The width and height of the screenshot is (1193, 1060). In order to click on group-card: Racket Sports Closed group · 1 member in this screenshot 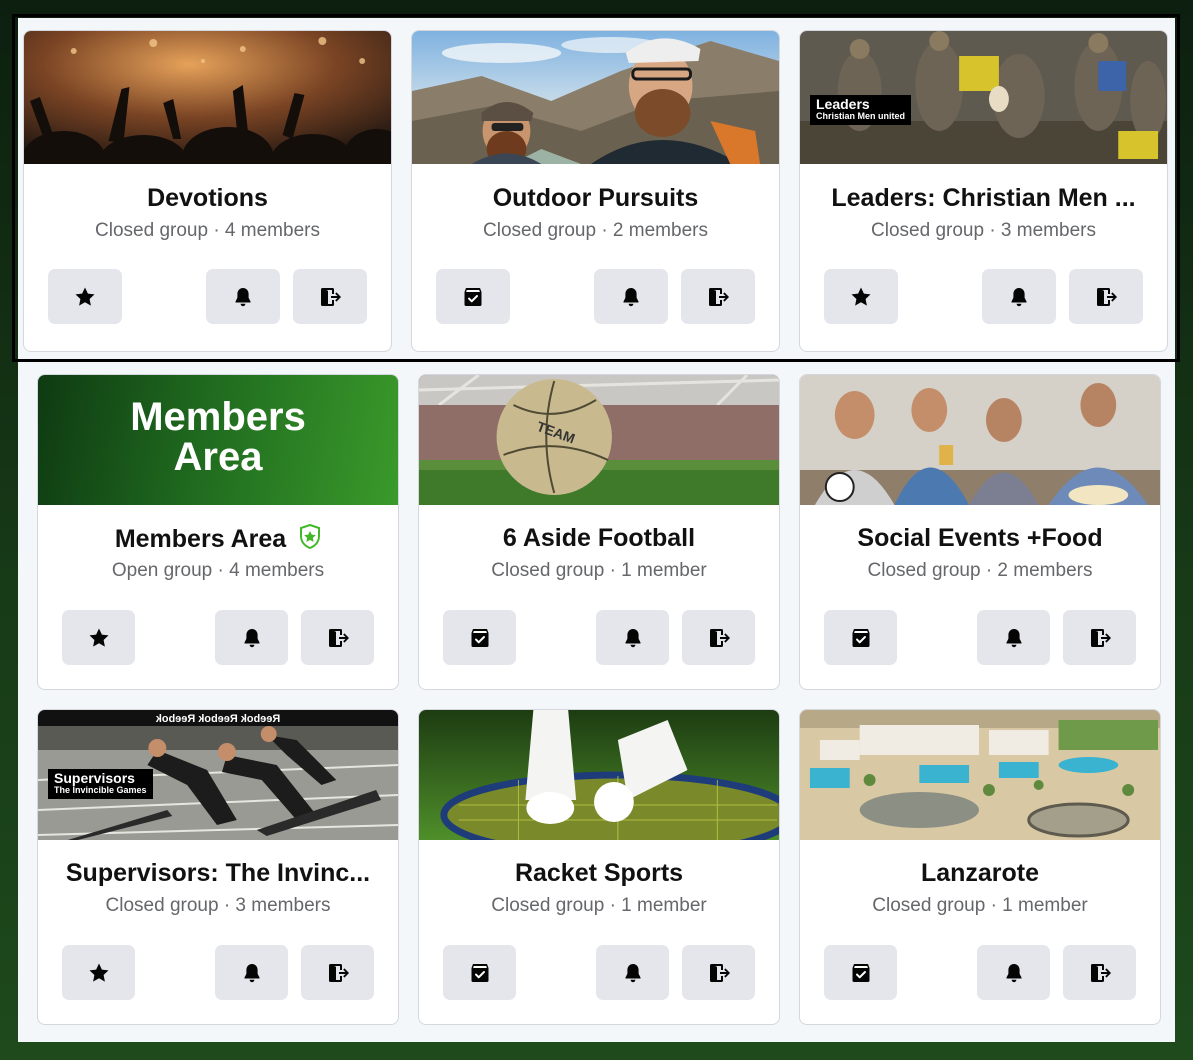, I will do `click(599, 867)`.